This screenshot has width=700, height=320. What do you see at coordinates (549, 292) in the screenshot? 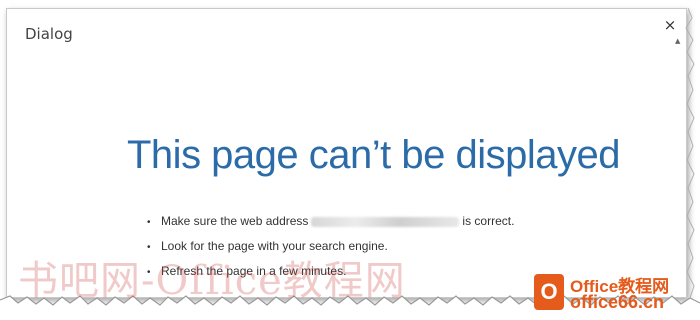
I see `office-logo-icon: O` at bounding box center [549, 292].